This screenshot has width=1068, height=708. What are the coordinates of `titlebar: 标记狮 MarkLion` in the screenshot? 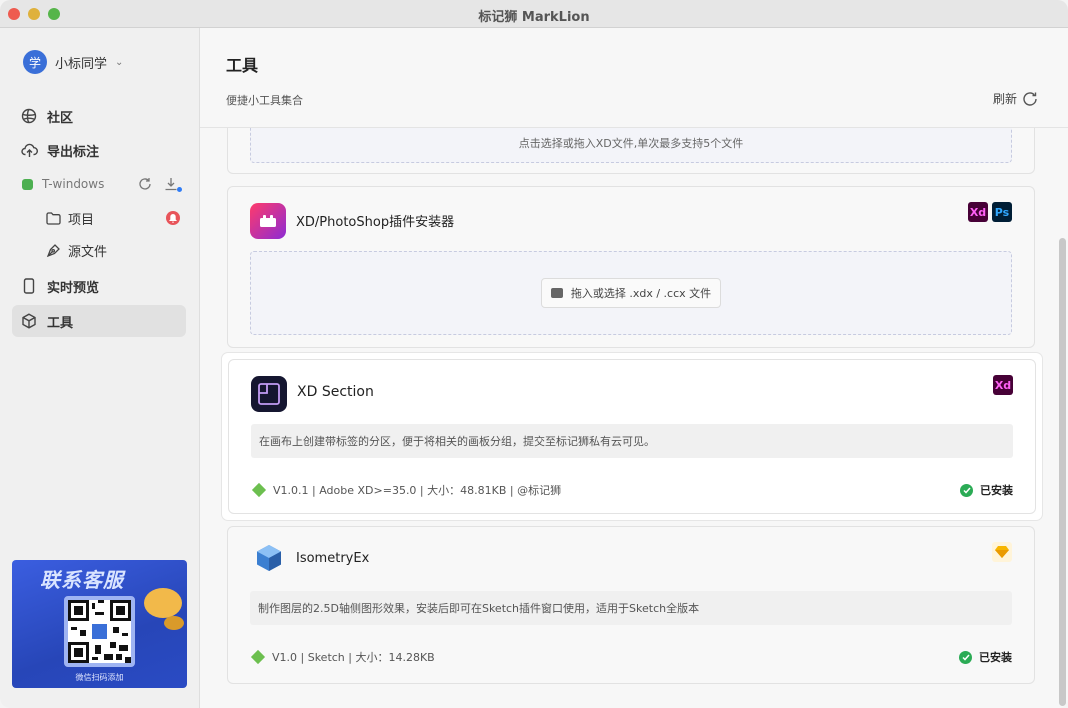 It's located at (534, 14).